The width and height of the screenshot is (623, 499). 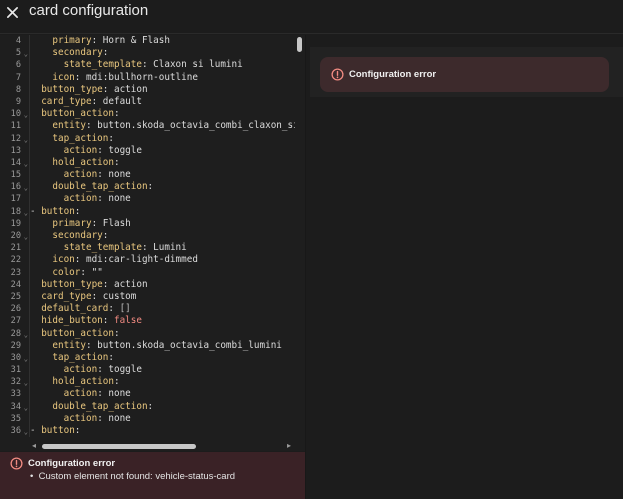 What do you see at coordinates (162, 248) in the screenshot?
I see `code-line: state_template: Lumini` at bounding box center [162, 248].